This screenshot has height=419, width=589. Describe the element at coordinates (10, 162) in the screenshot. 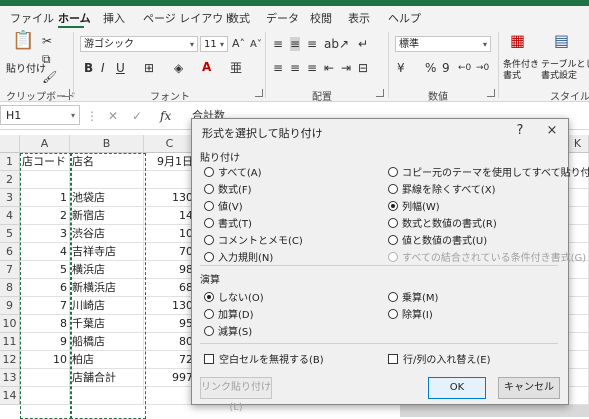

I see `row-header: 1` at that location.